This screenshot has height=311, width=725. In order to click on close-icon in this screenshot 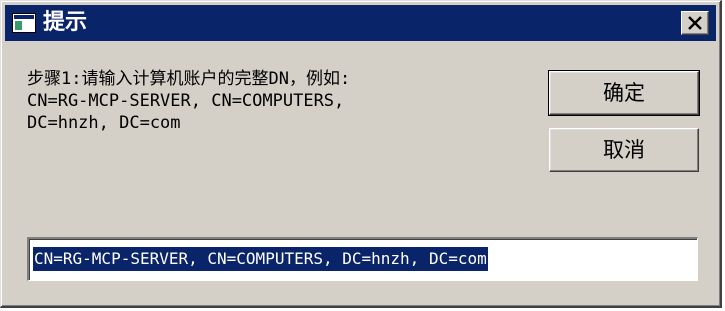, I will do `click(695, 23)`.